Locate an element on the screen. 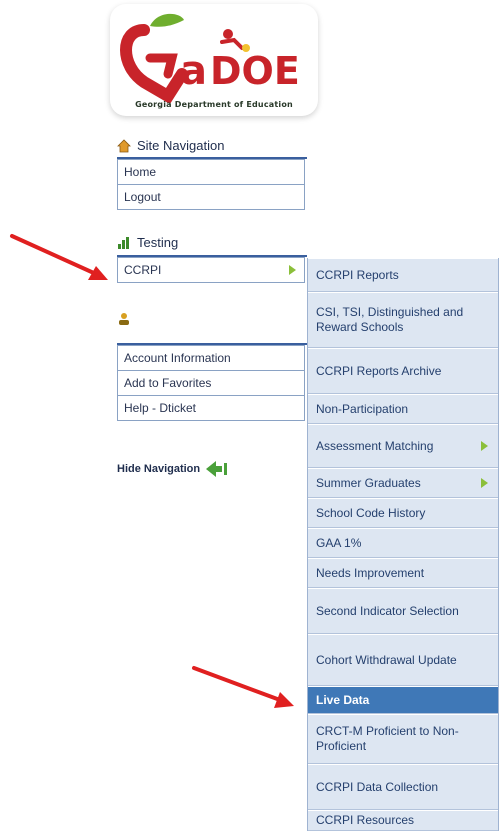 The width and height of the screenshot is (500, 831). submenu-item-label: Cohort Withdrawal Update is located at coordinates (386, 659).